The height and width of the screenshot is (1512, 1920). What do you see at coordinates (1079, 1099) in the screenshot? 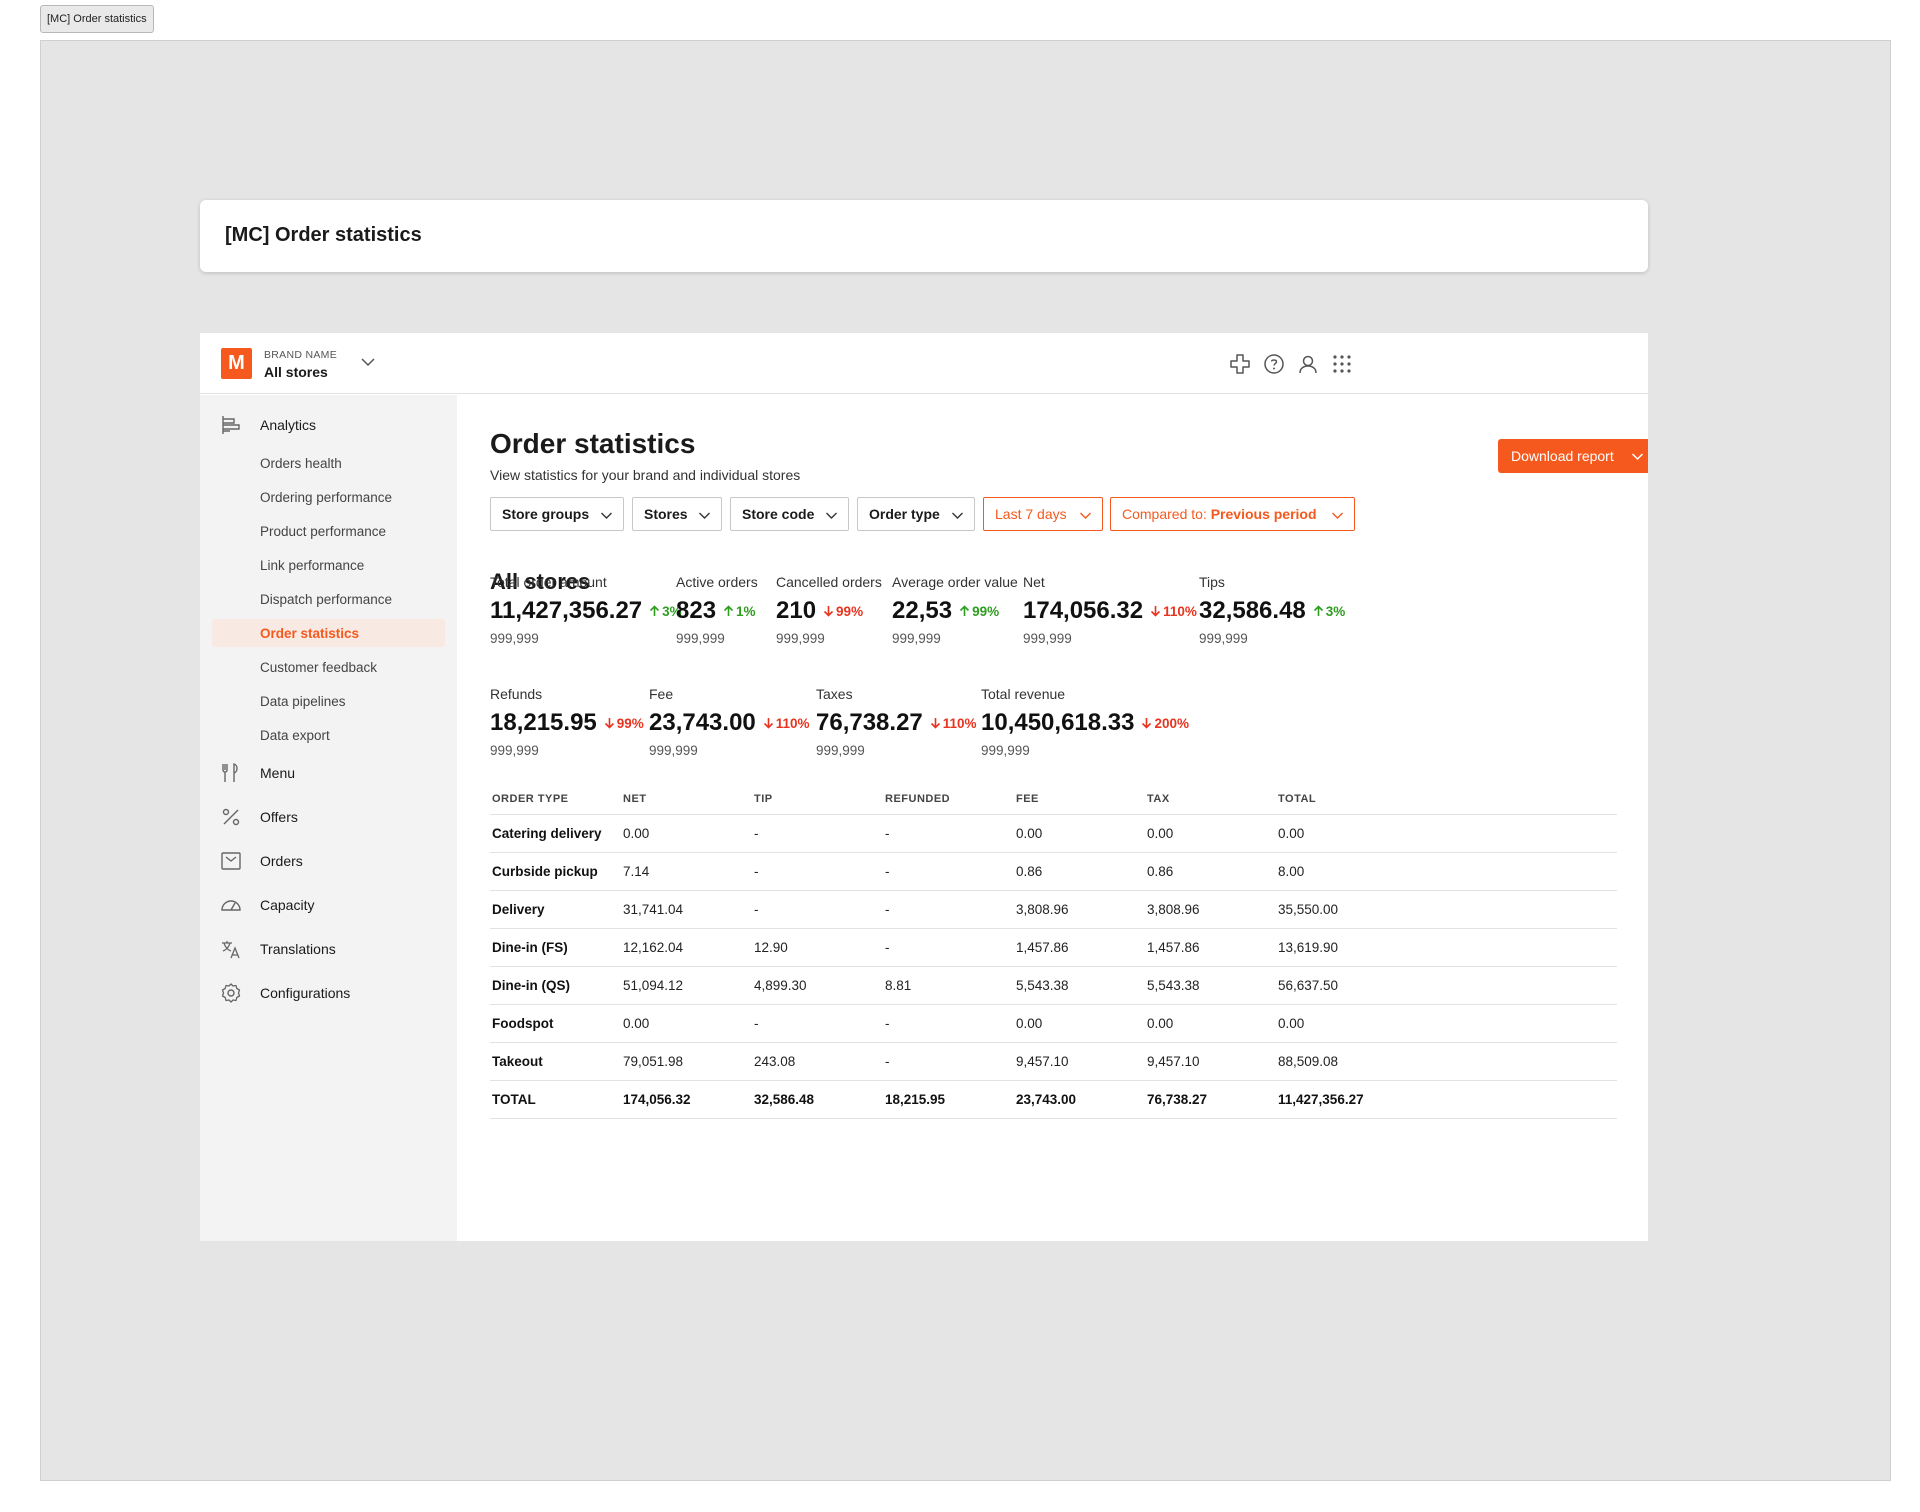
I see `table-cell: 23,743.00` at bounding box center [1079, 1099].